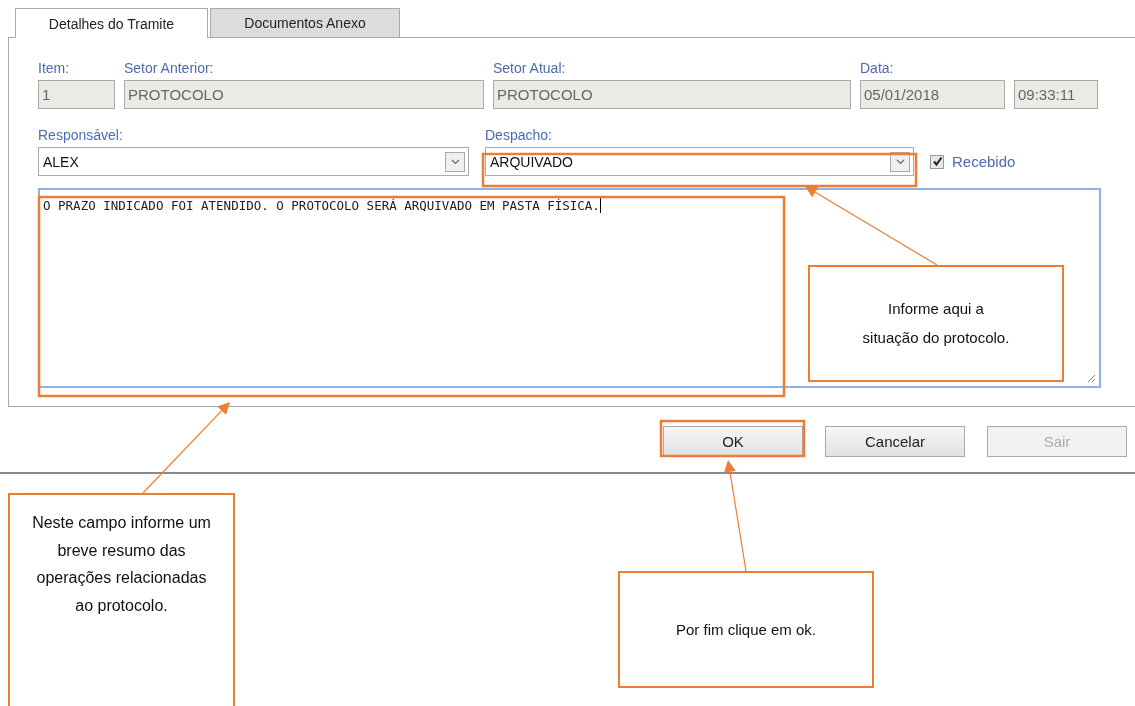  I want to click on callout-note: Por fim clique em ok., so click(746, 629).